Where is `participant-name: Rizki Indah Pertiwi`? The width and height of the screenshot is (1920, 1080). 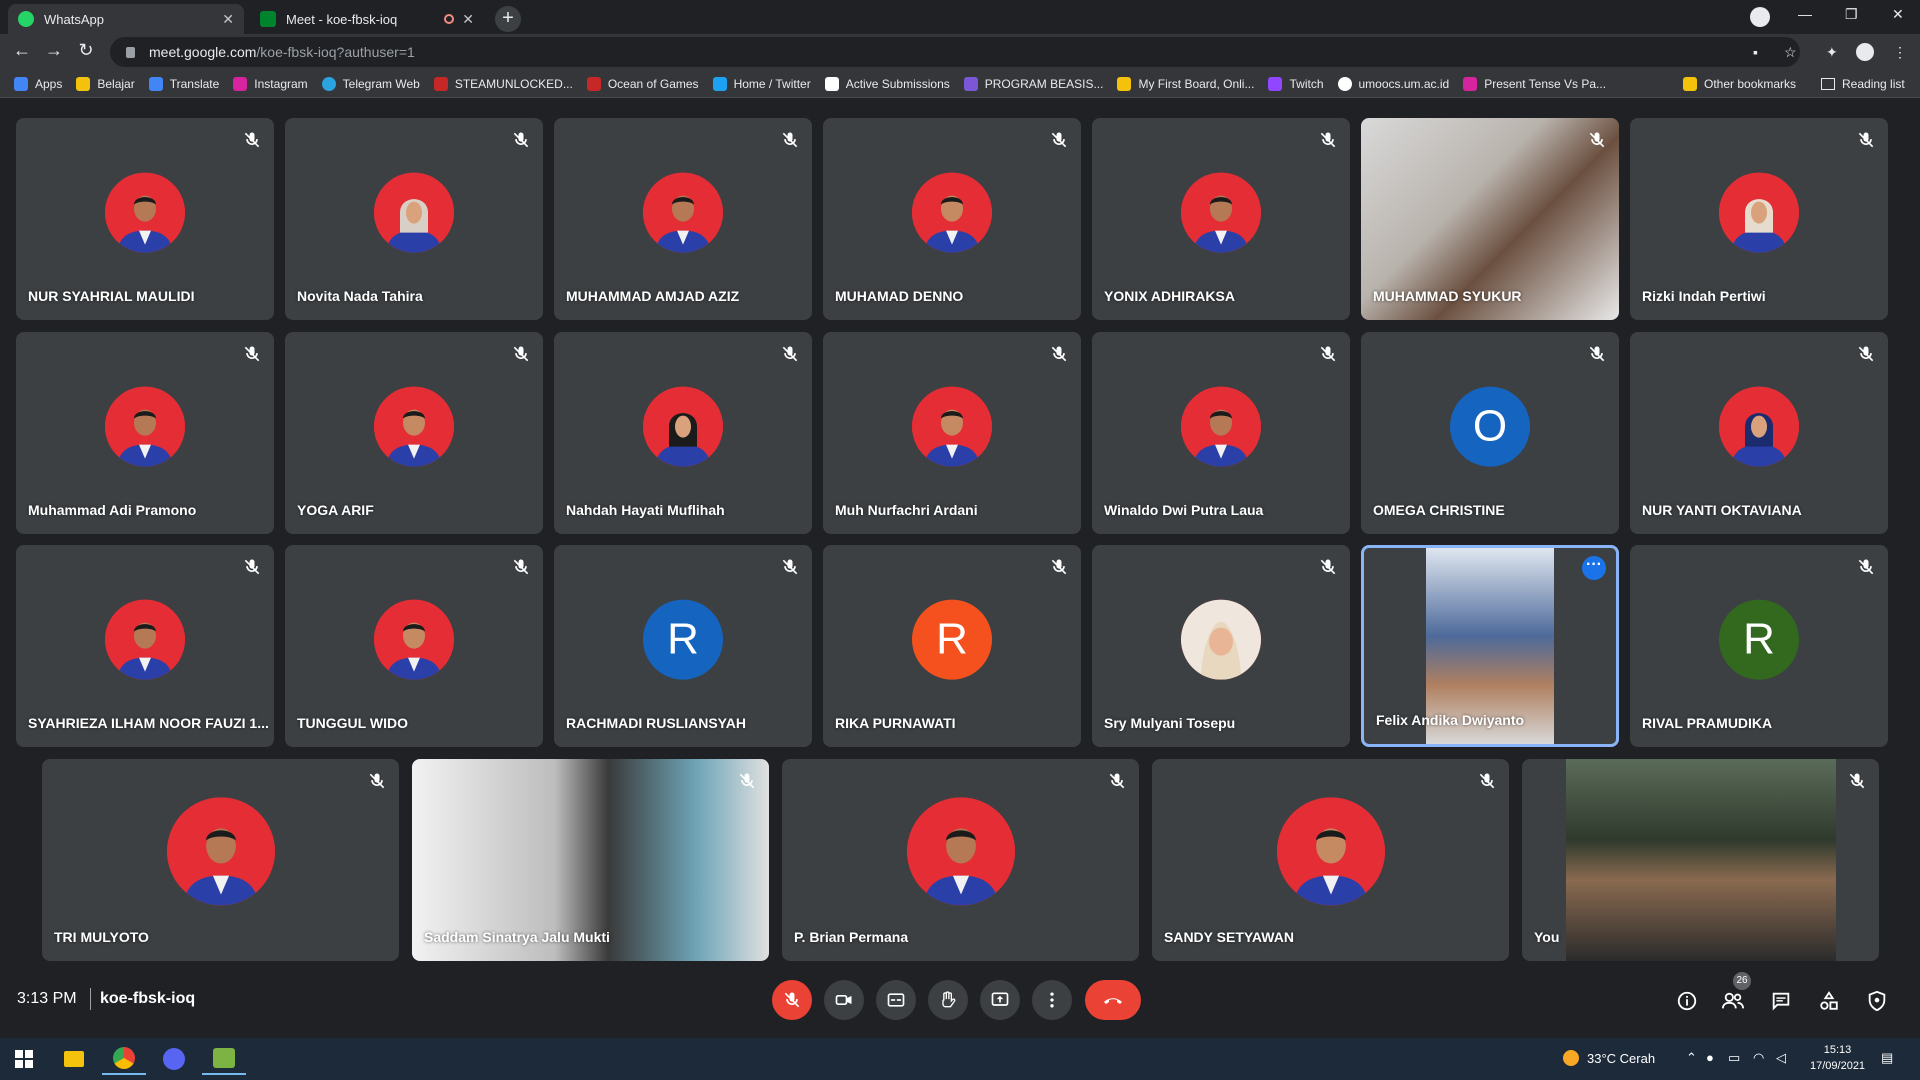
participant-name: Rizki Indah Pertiwi is located at coordinates (1704, 296).